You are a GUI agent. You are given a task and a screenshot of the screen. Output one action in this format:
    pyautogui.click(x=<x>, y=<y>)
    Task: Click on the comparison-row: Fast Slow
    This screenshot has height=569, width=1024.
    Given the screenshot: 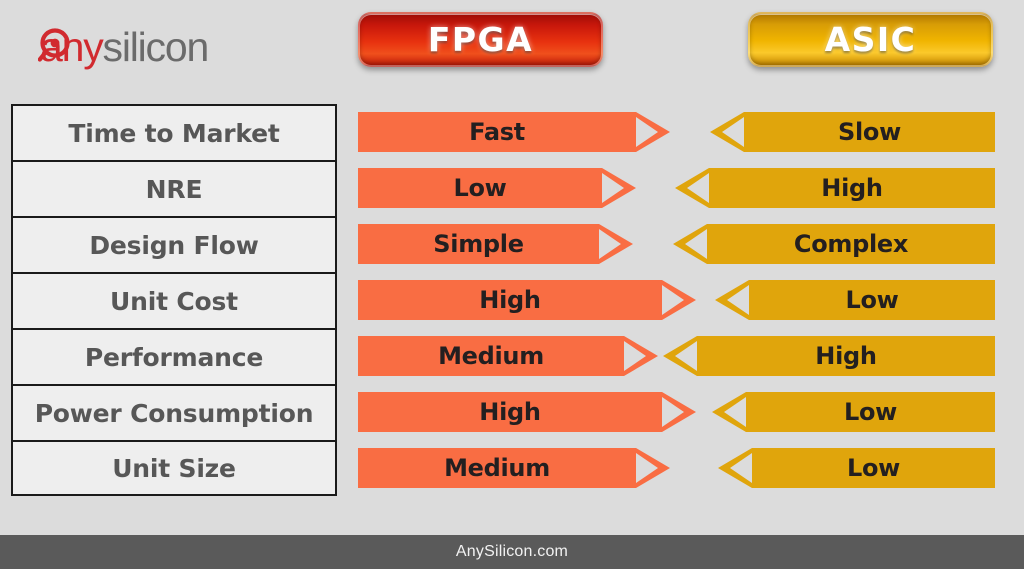 What is the action you would take?
    pyautogui.click(x=512, y=132)
    